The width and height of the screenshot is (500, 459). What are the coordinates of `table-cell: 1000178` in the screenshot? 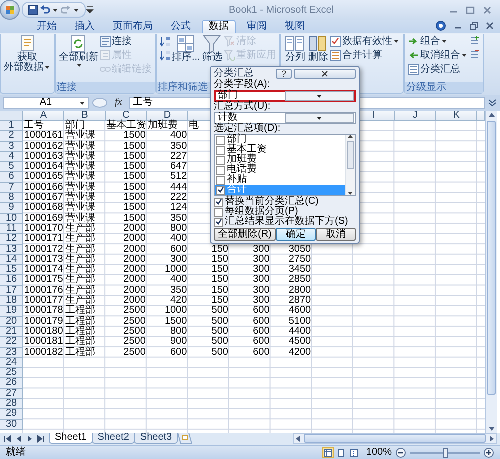 It's located at (44, 310).